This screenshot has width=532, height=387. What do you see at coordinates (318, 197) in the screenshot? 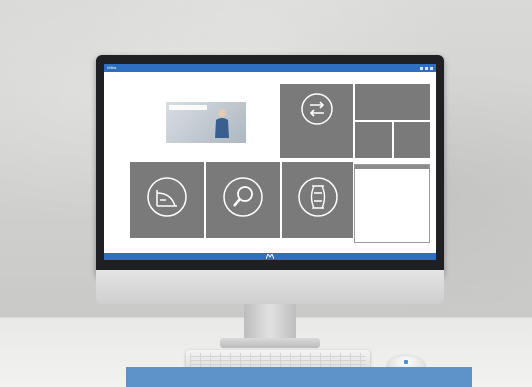
I see `component-icon` at bounding box center [318, 197].